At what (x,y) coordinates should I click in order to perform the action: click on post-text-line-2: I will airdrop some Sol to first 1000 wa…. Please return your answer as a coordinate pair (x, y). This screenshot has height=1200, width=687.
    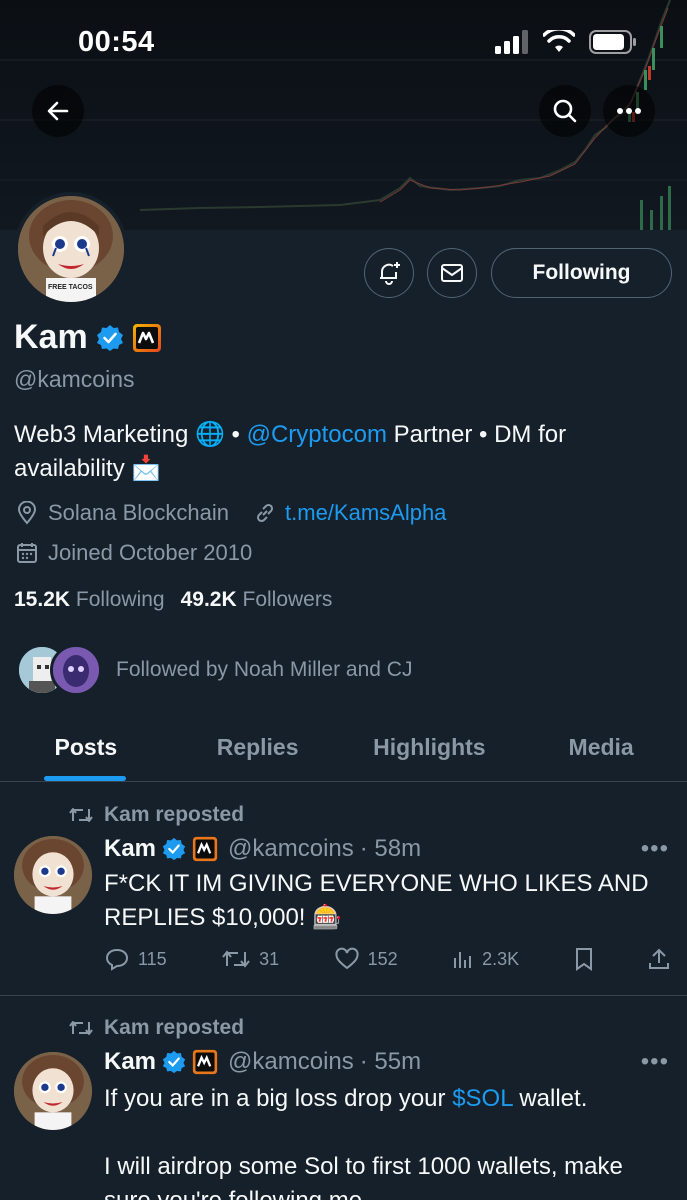
    Looking at the image, I should click on (363, 1176).